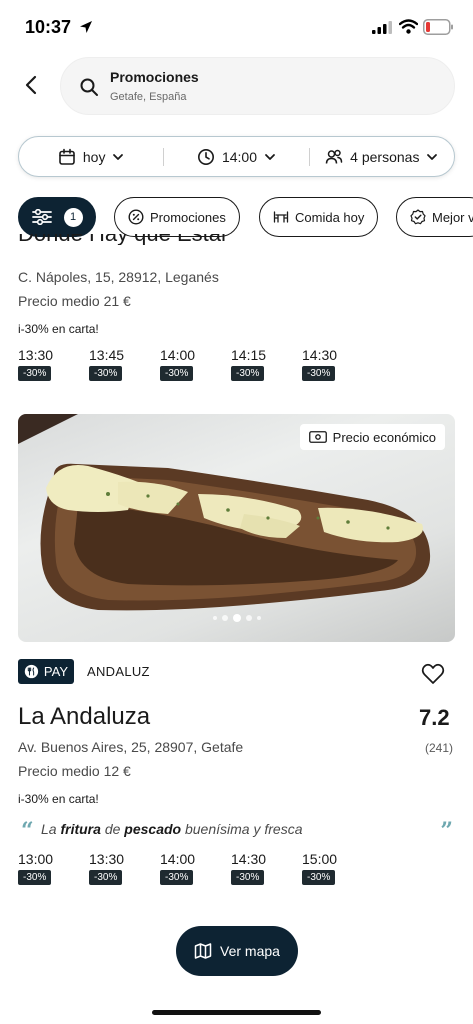  Describe the element at coordinates (136, 217) in the screenshot. I see `percent-icon` at that location.